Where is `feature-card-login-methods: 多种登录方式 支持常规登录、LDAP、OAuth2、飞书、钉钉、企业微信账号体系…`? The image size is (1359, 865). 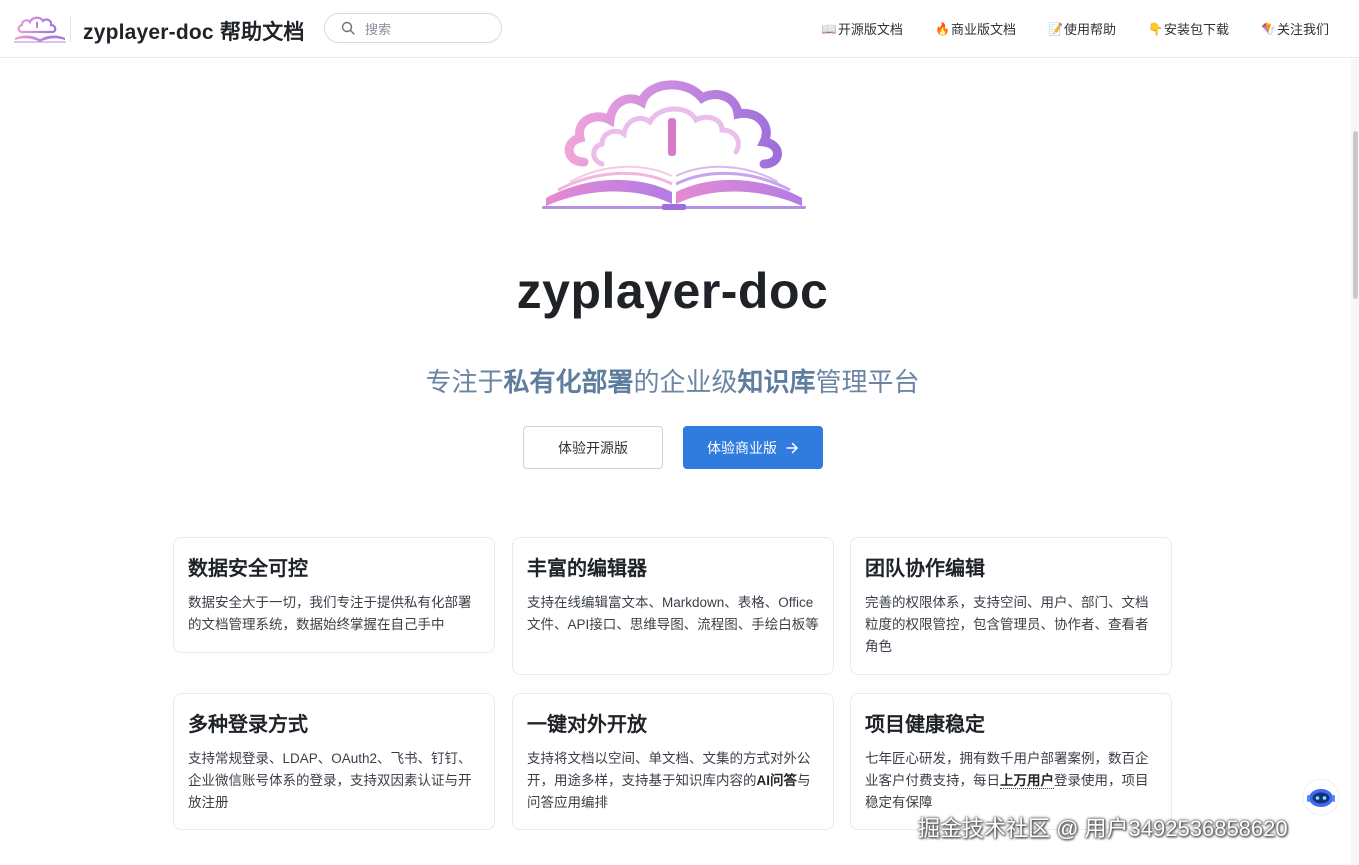
feature-card-login-methods: 多种登录方式 支持常规登录、LDAP、OAuth2、飞书、钉钉、企业微信账号体系… is located at coordinates (334, 761).